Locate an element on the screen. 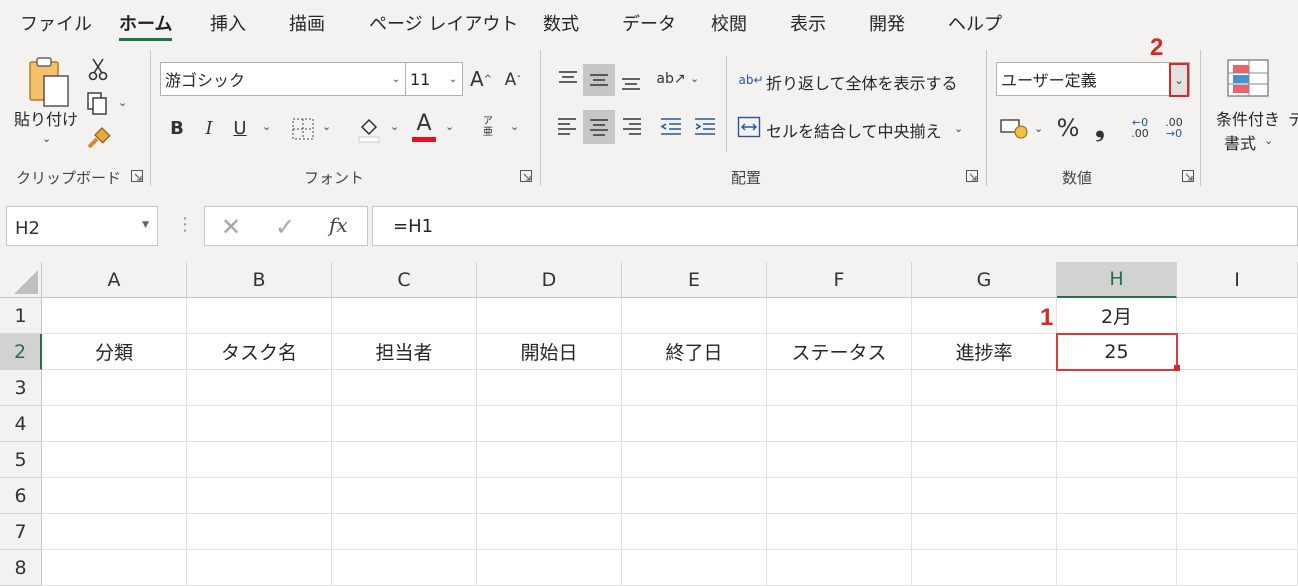  cell-b1 is located at coordinates (259, 316).